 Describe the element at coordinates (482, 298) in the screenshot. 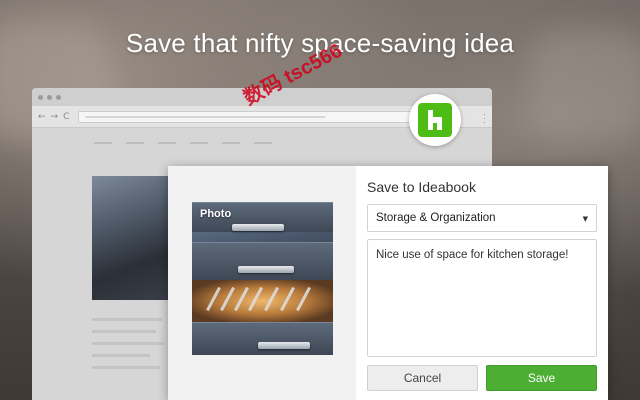

I see `comment-textarea: Nice use of space for kitchen storage!` at that location.